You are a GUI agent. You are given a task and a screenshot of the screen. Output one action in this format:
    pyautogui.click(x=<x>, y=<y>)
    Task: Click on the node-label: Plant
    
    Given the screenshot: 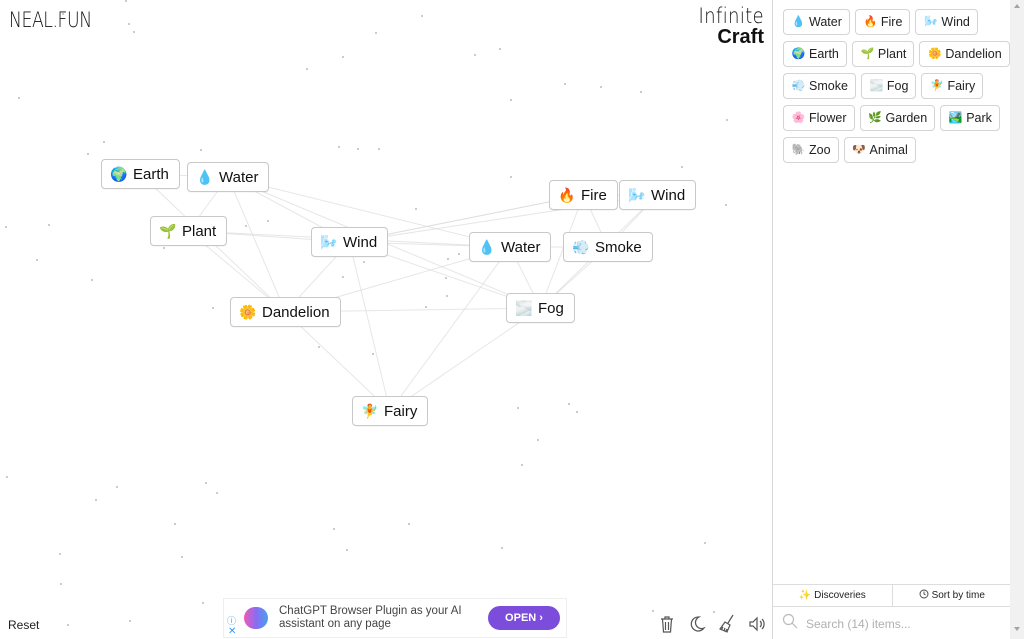 What is the action you would take?
    pyautogui.click(x=199, y=231)
    